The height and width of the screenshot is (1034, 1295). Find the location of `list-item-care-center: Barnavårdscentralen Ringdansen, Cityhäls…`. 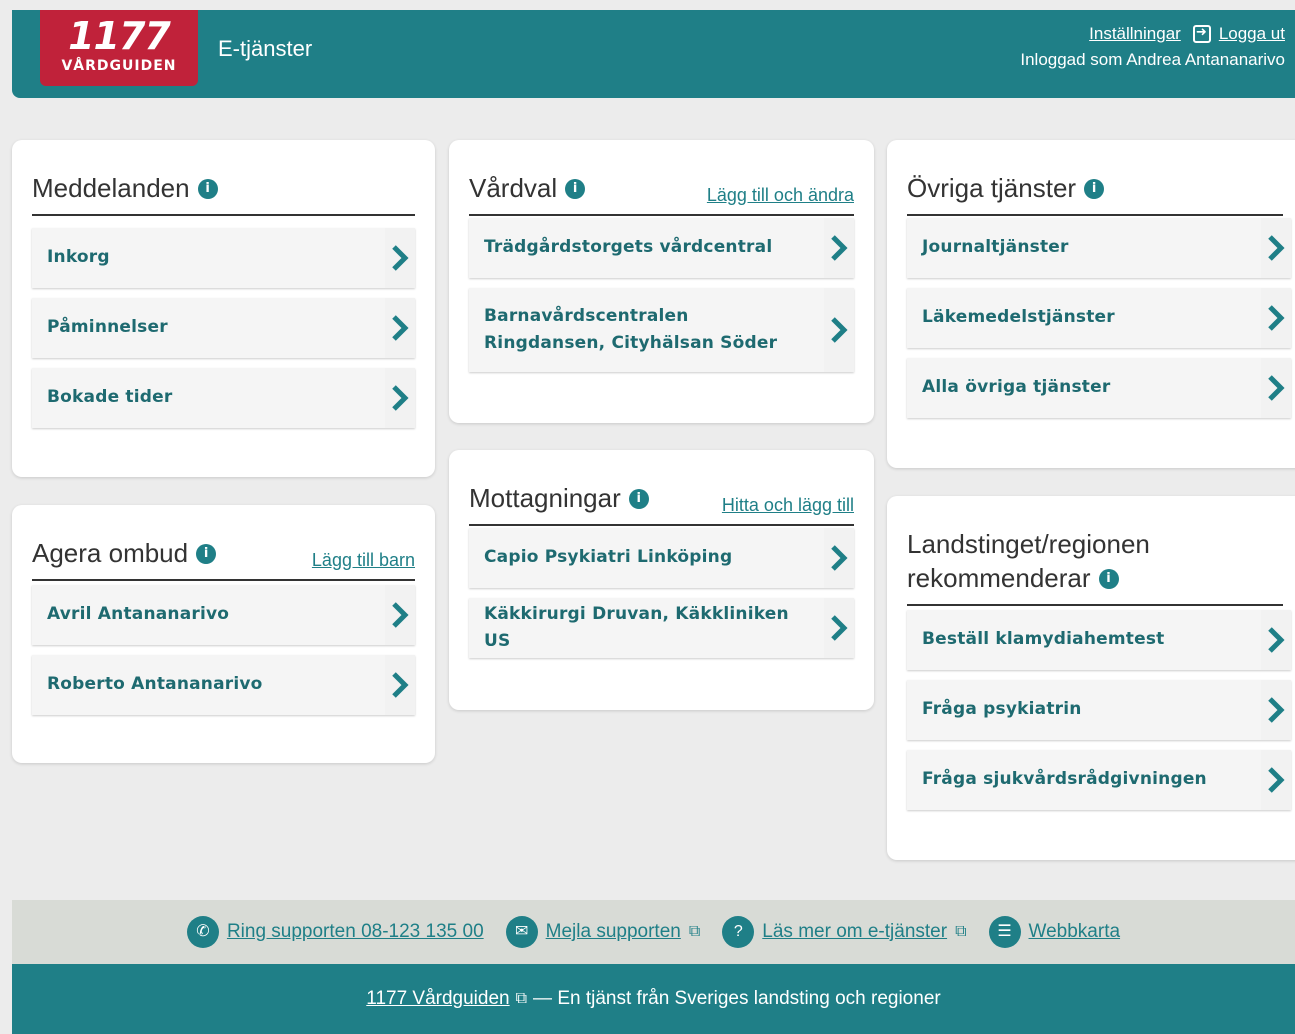

list-item-care-center: Barnavårdscentralen Ringdansen, Cityhäls… is located at coordinates (661, 330).